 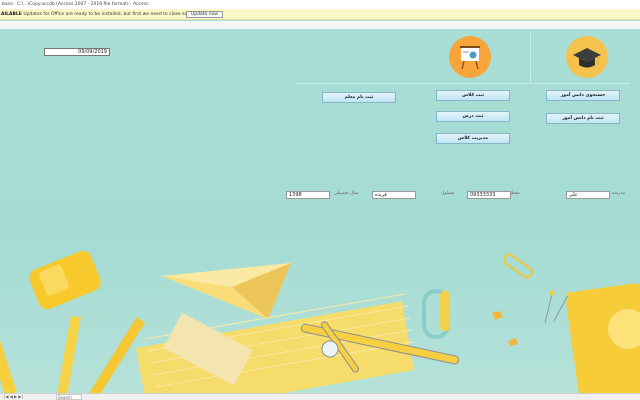 I want to click on tape-icon, so click(x=445, y=311).